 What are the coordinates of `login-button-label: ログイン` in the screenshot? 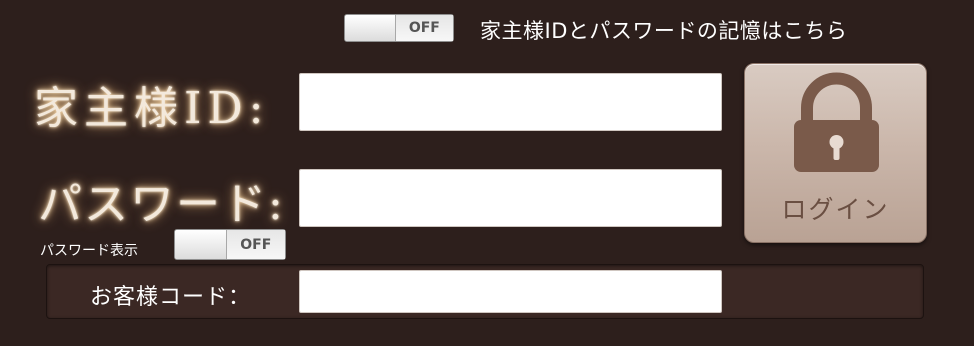 It's located at (835, 209).